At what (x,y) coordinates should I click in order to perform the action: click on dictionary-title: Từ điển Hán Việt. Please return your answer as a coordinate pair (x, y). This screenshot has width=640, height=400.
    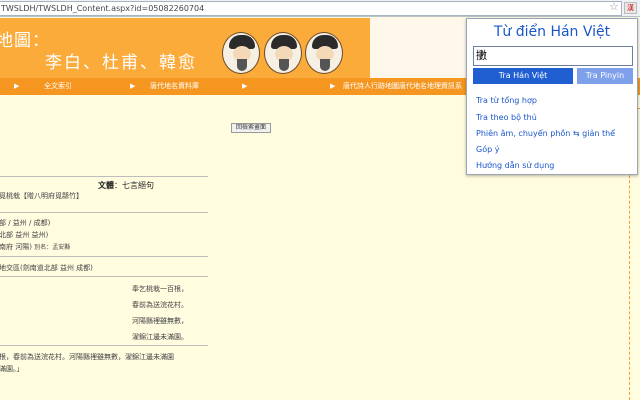
    Looking at the image, I should click on (552, 32).